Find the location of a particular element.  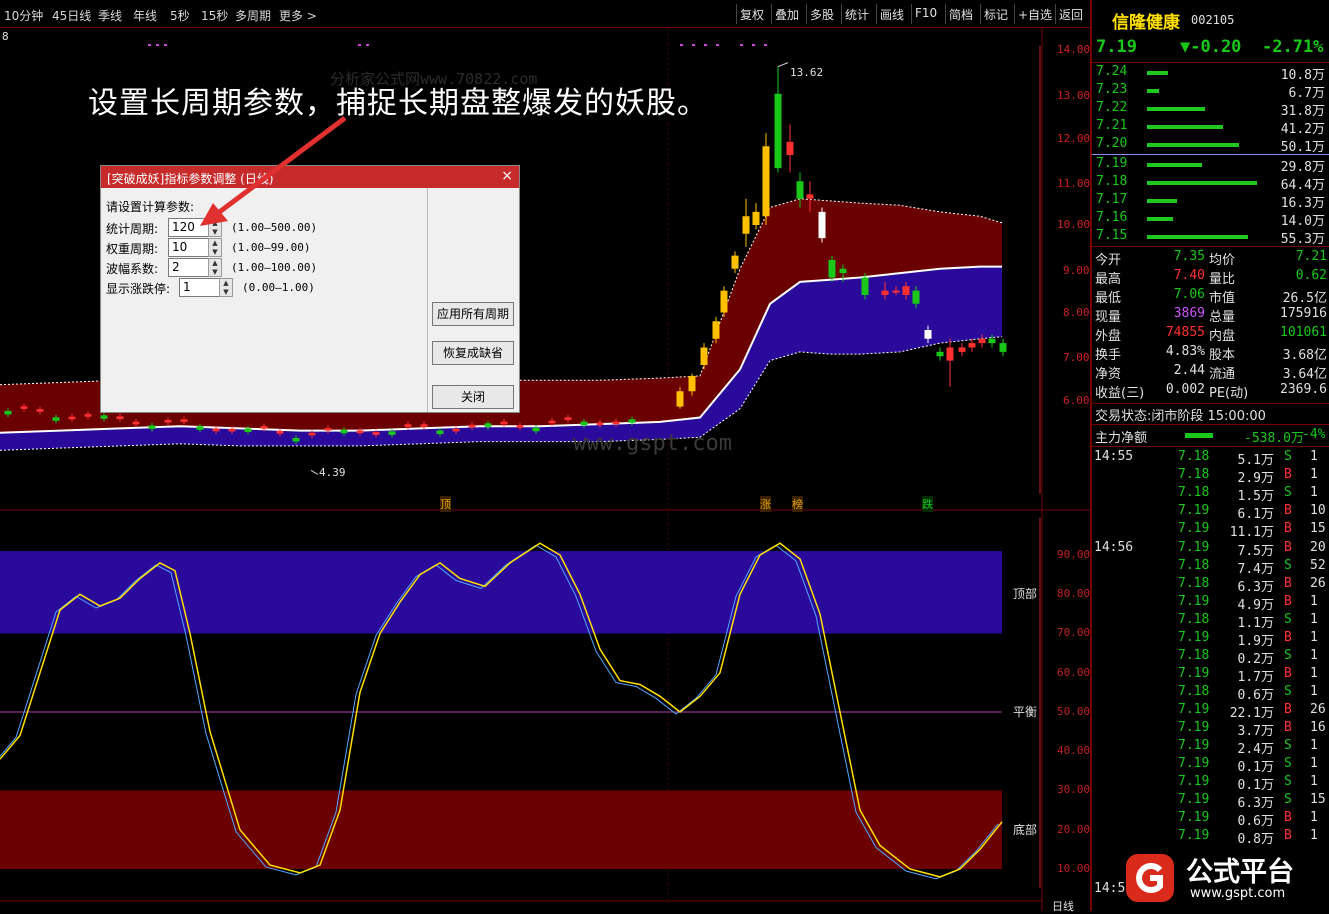

tick-volume: 1.1万 is located at coordinates (1255, 623).